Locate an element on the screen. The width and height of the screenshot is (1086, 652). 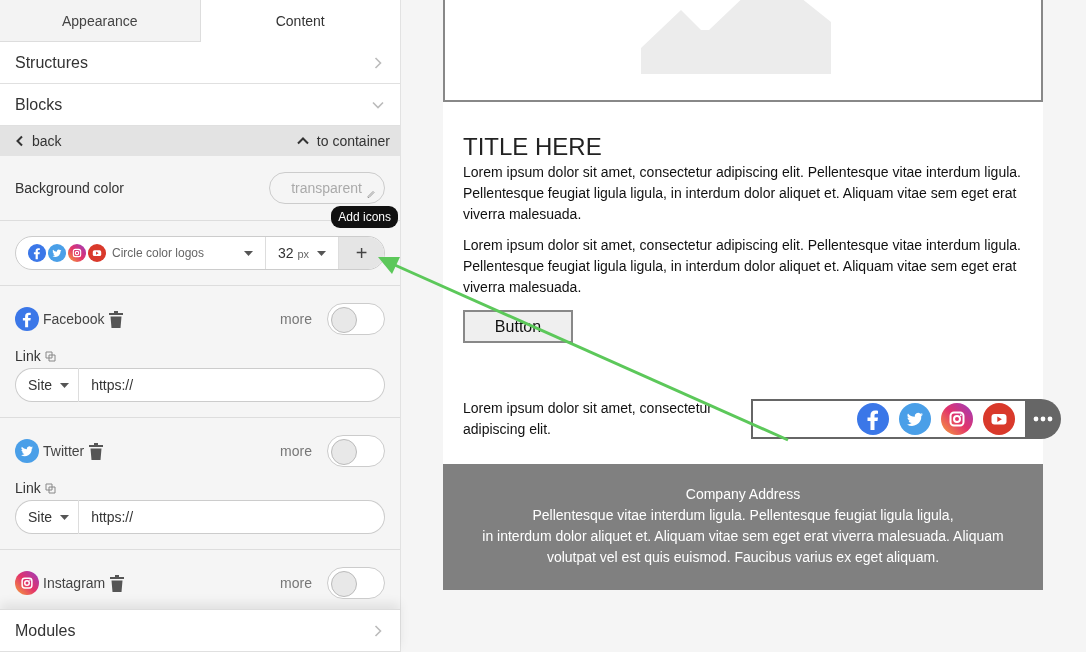
section-header: Blocks is located at coordinates (200, 105).